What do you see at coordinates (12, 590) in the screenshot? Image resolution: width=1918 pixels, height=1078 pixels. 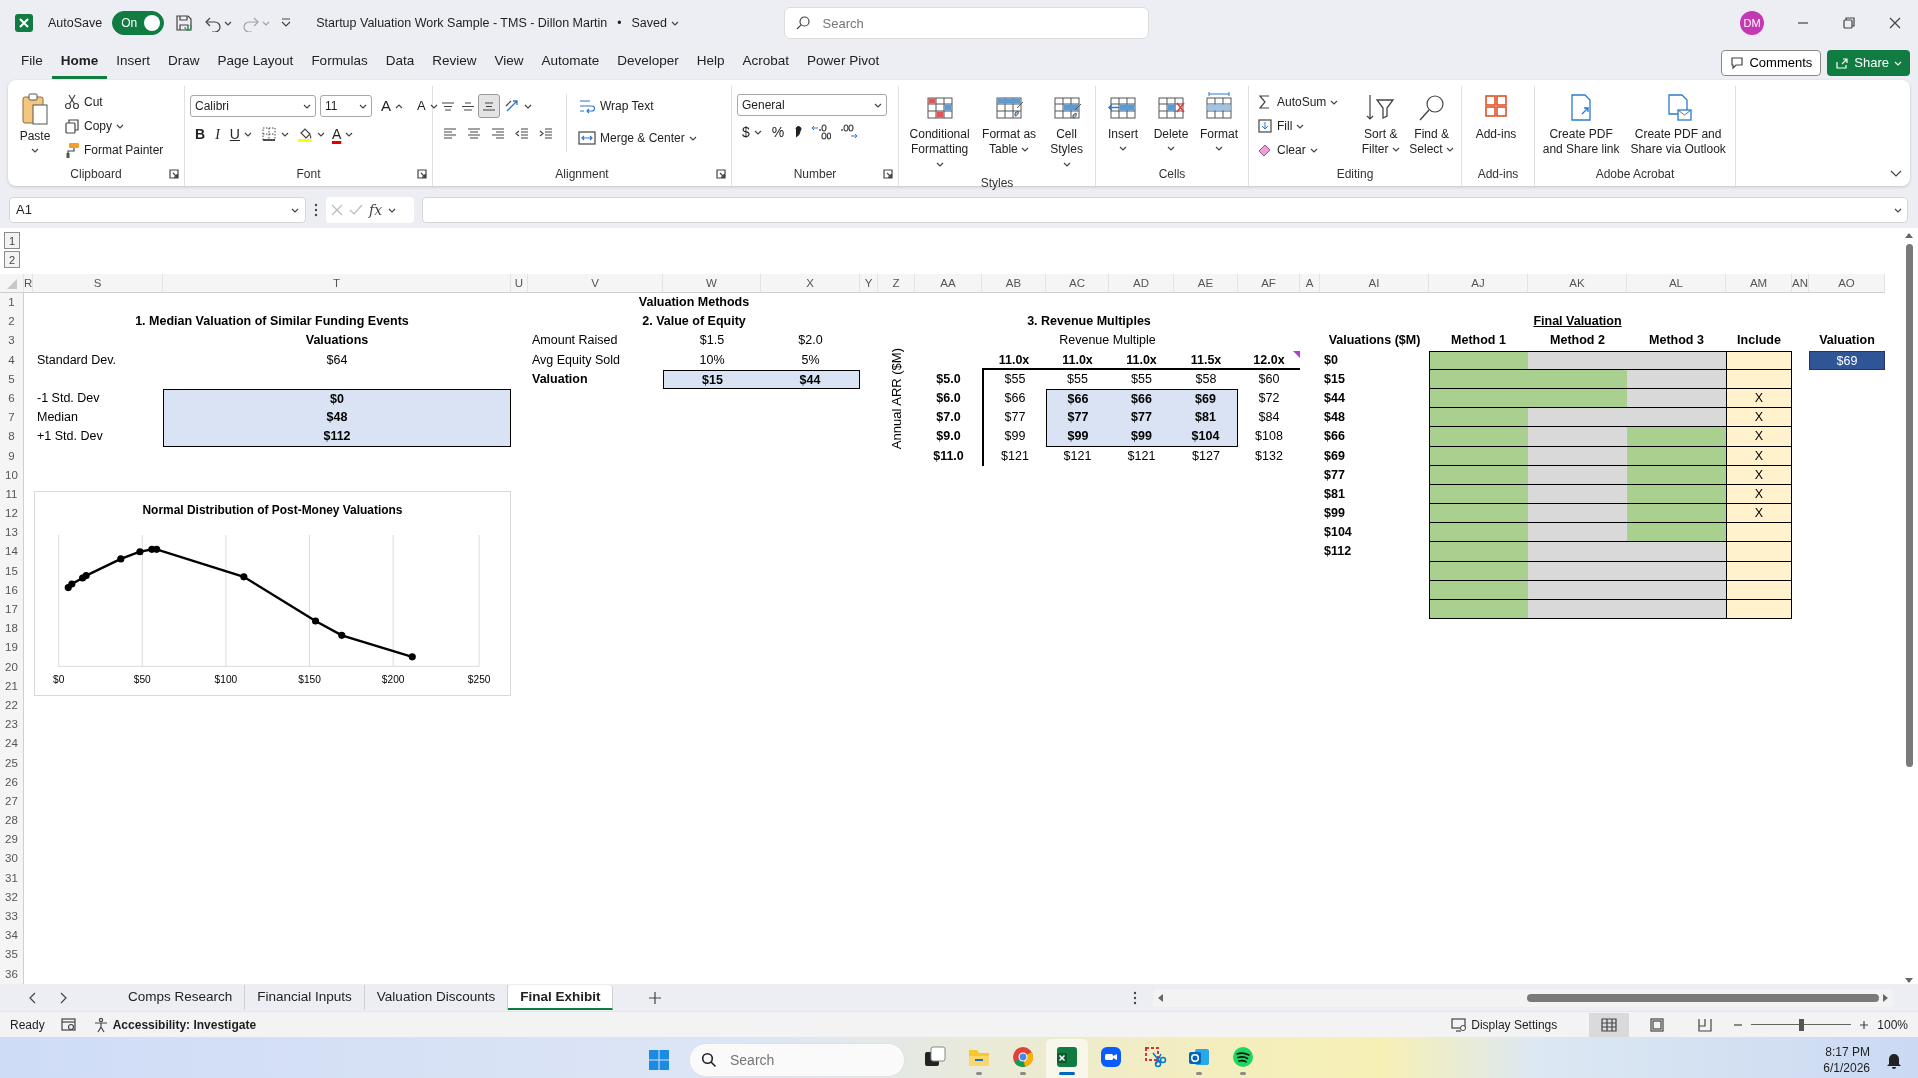 I see `row-header: 16` at bounding box center [12, 590].